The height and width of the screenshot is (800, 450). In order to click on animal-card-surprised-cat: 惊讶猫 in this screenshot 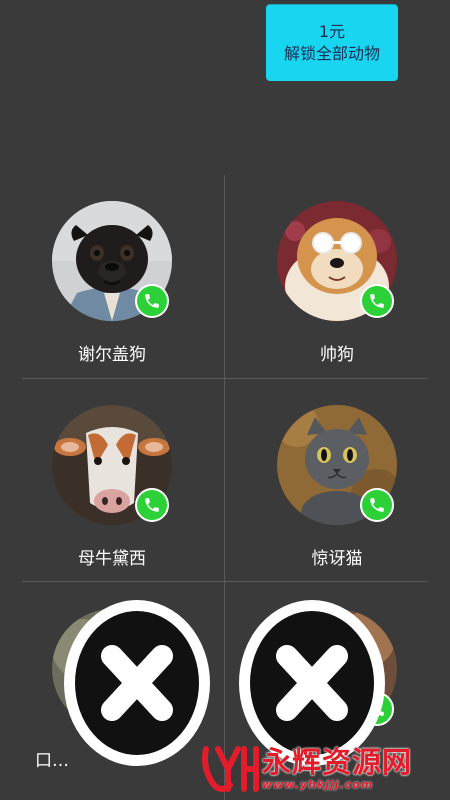, I will do `click(337, 479)`.